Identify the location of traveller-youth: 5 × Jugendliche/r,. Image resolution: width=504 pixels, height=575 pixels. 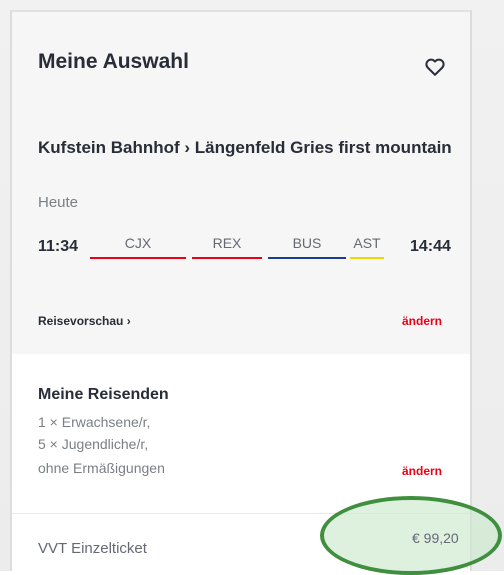
(93, 444).